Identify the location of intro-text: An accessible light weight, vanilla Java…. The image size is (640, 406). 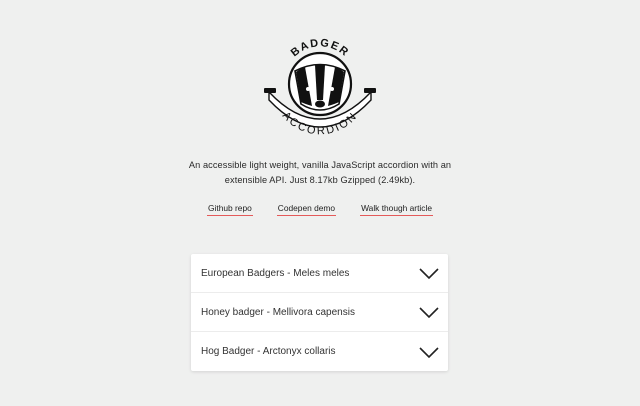
(320, 172).